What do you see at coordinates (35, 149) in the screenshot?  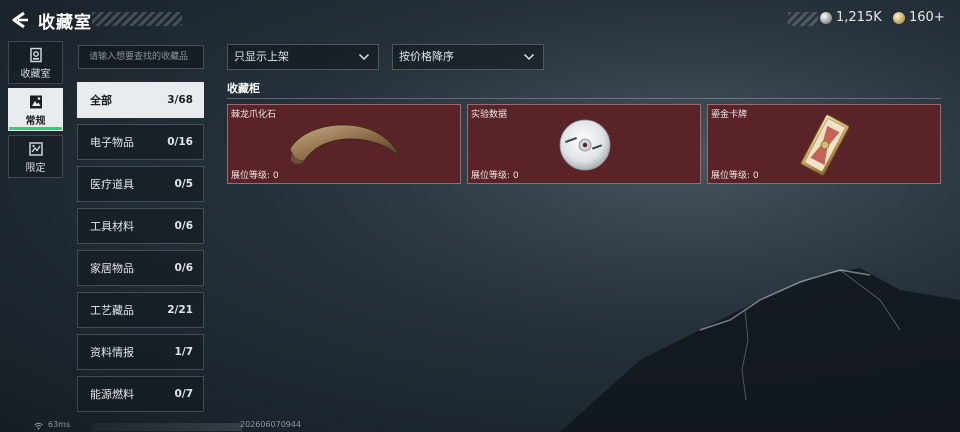 I see `limited-icon` at bounding box center [35, 149].